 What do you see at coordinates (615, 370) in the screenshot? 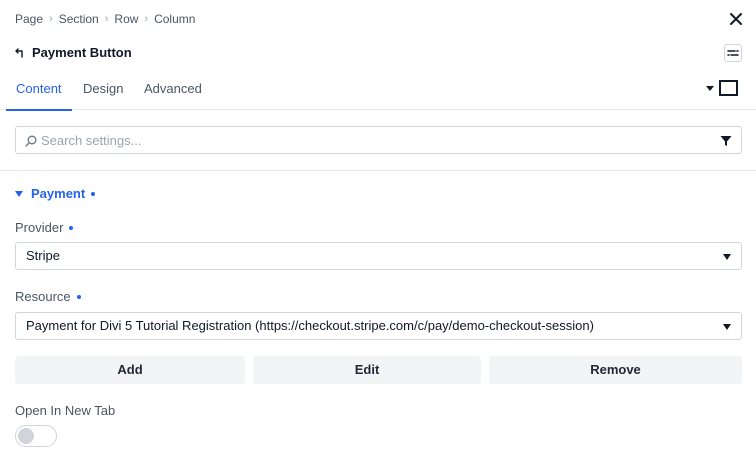
I see `remove-button: Remove` at bounding box center [615, 370].